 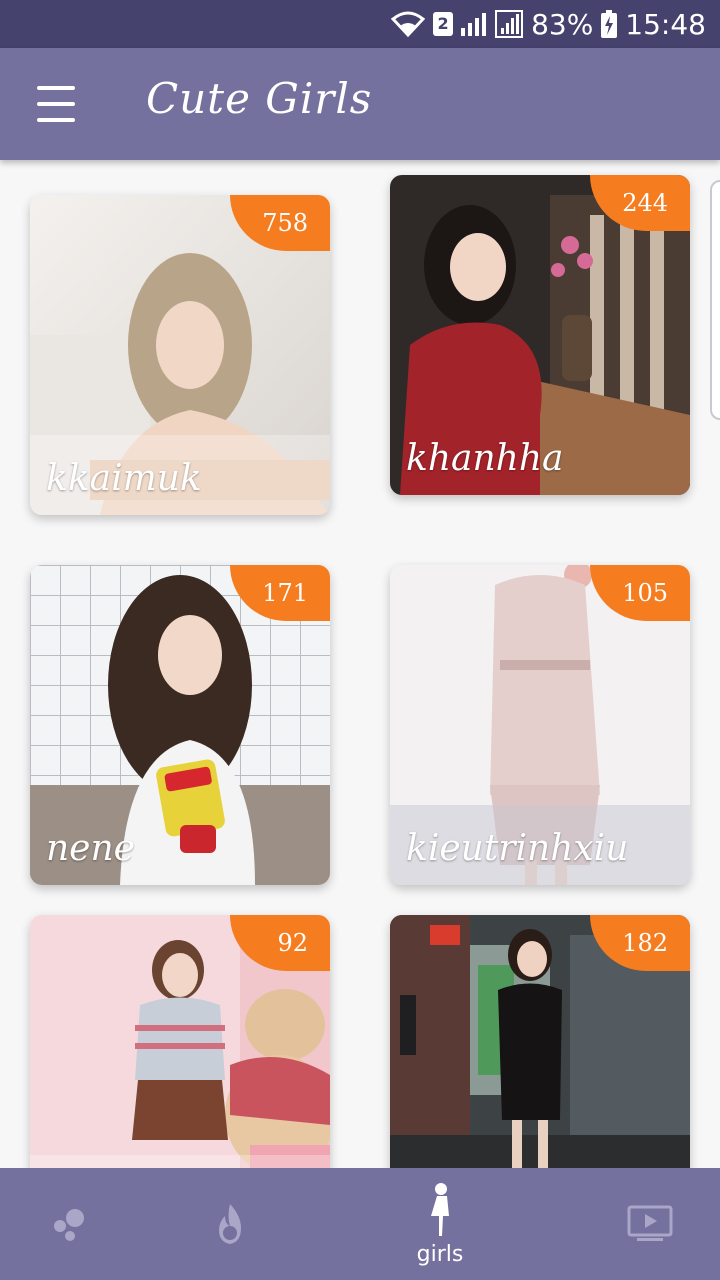 I want to click on girl-card: 171 nene, so click(x=180, y=725).